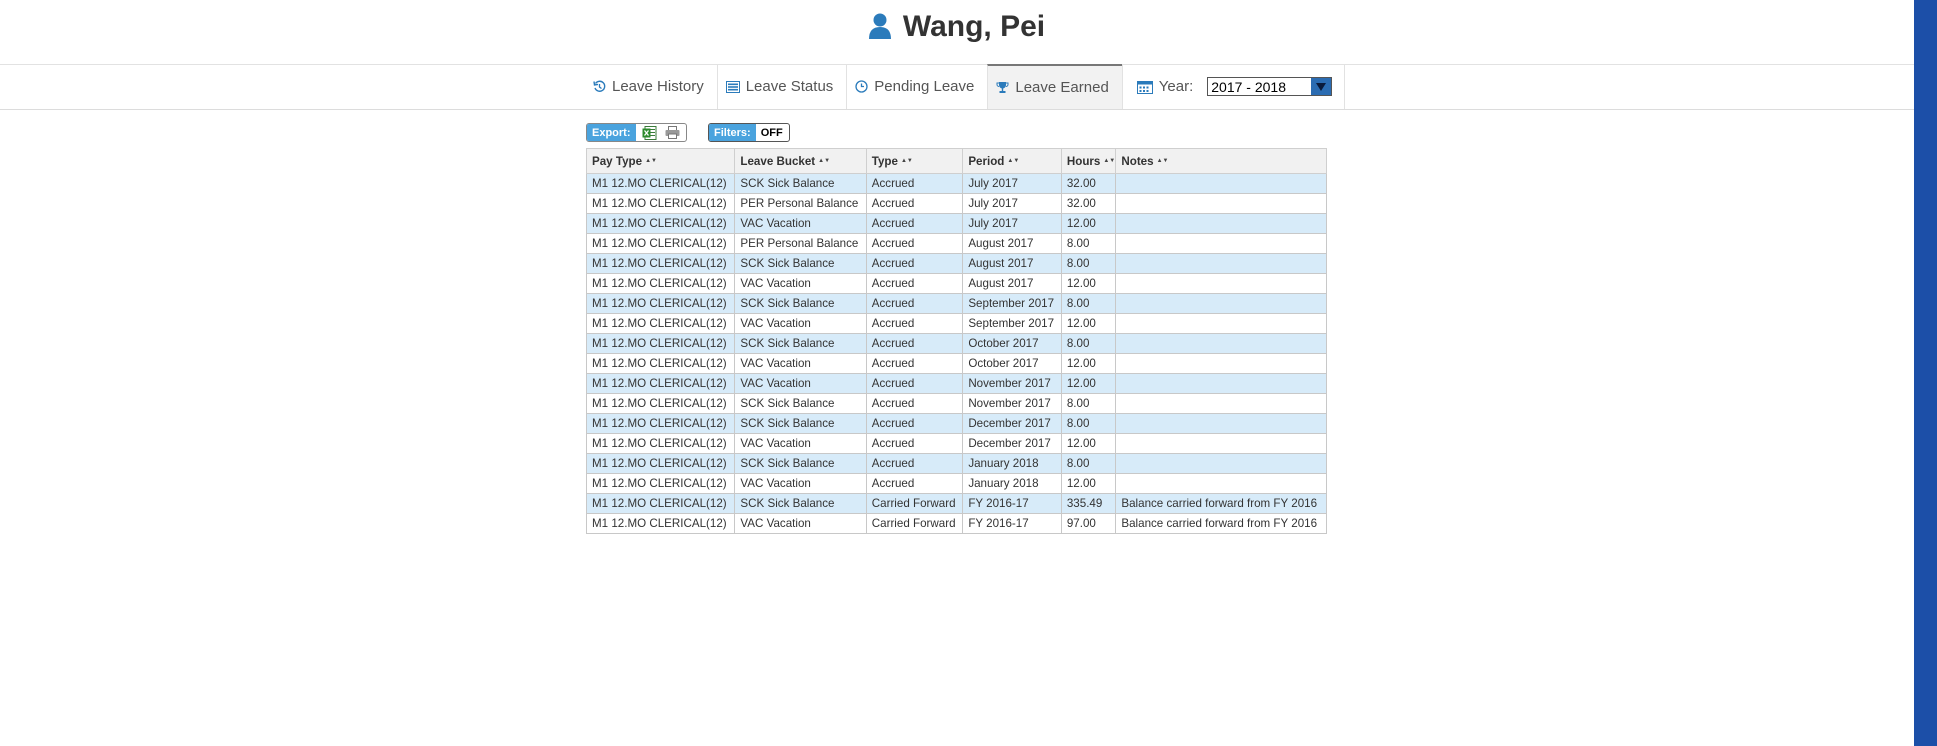 This screenshot has width=1937, height=746. What do you see at coordinates (914, 161) in the screenshot?
I see `column-header-type: Type ▲▼` at bounding box center [914, 161].